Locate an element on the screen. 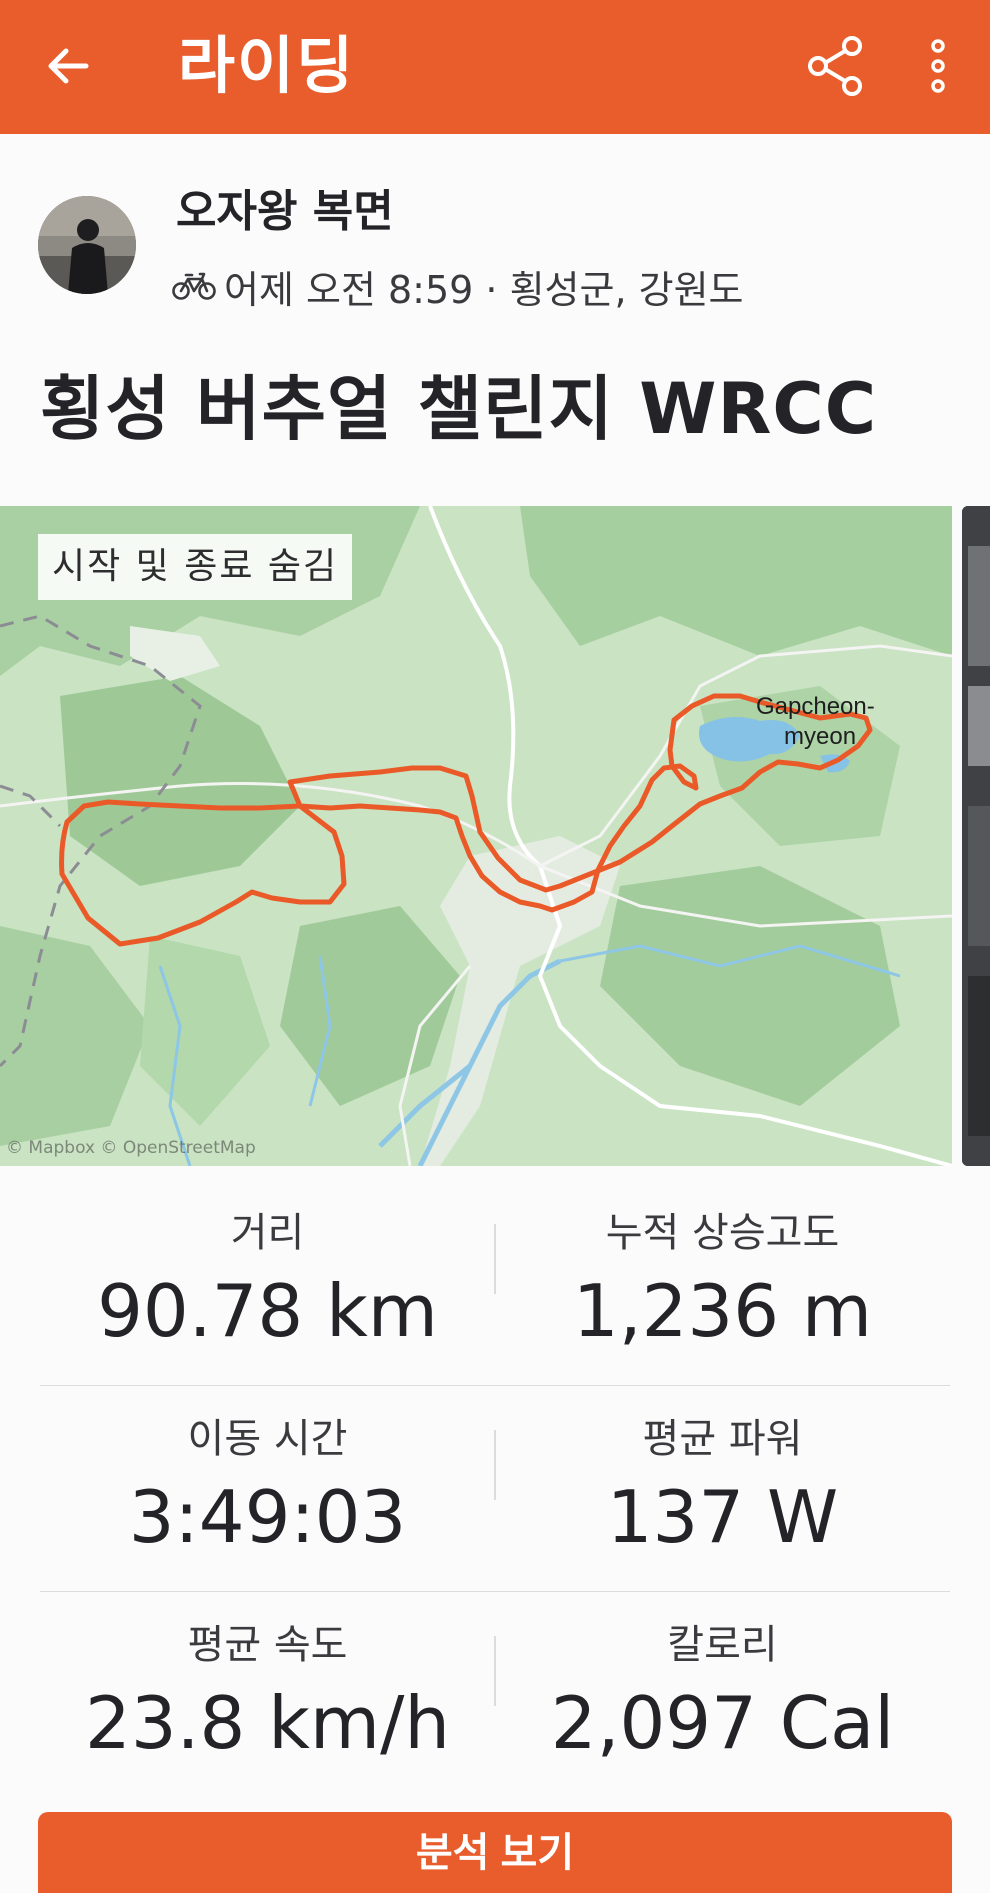  page-title: 라이딩 is located at coordinates (267, 65).